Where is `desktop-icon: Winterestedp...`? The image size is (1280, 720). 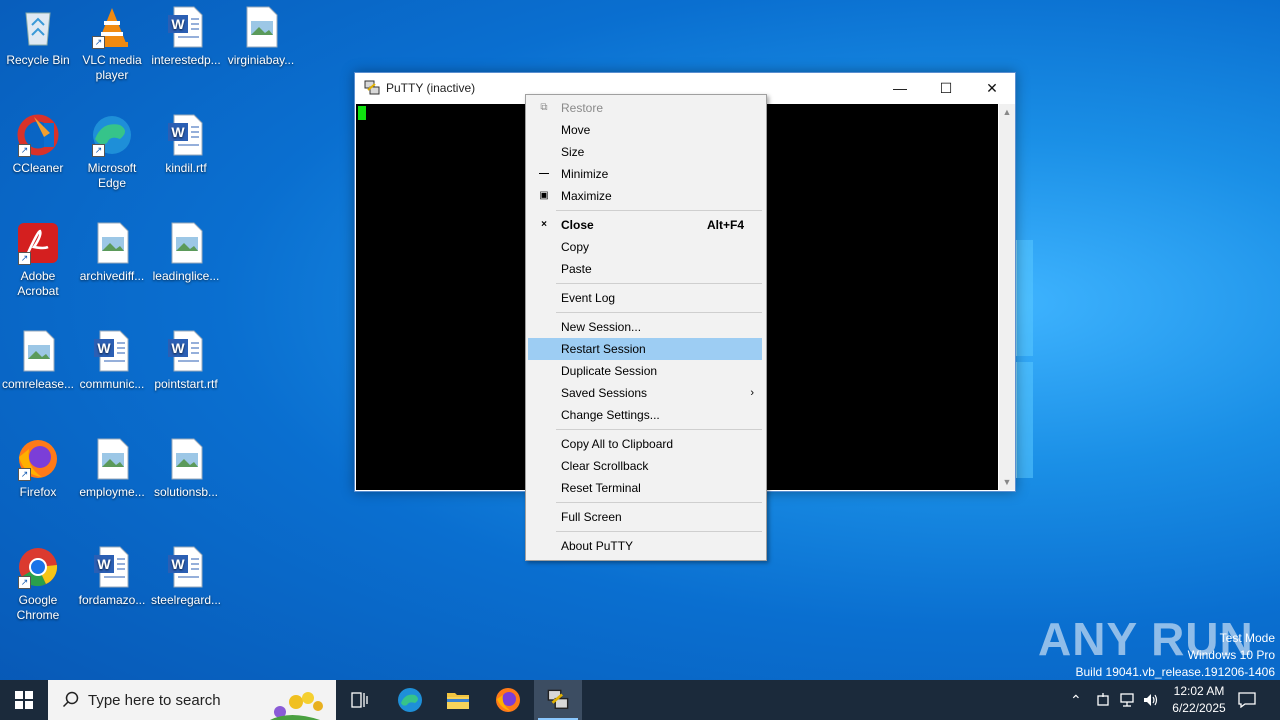
desktop-icon: Winterestedp... is located at coordinates (186, 36).